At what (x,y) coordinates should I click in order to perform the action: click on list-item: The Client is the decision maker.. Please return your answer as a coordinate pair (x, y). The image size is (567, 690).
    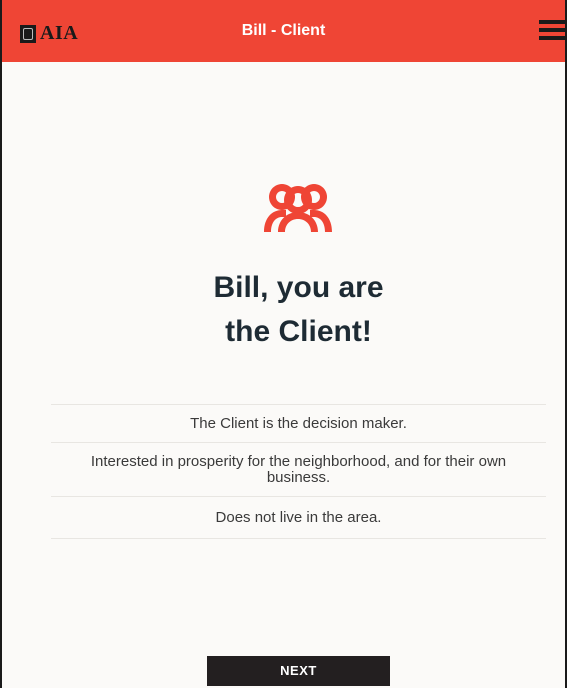
    Looking at the image, I should click on (298, 423).